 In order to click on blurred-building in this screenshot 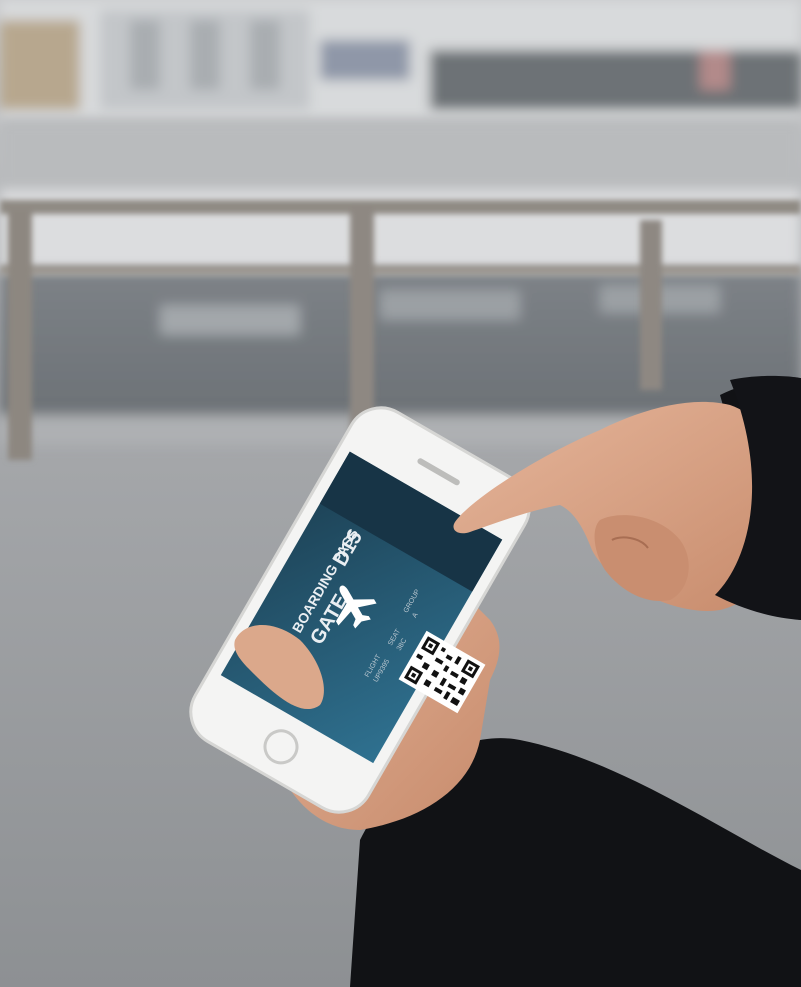, I will do `click(400, 60)`.